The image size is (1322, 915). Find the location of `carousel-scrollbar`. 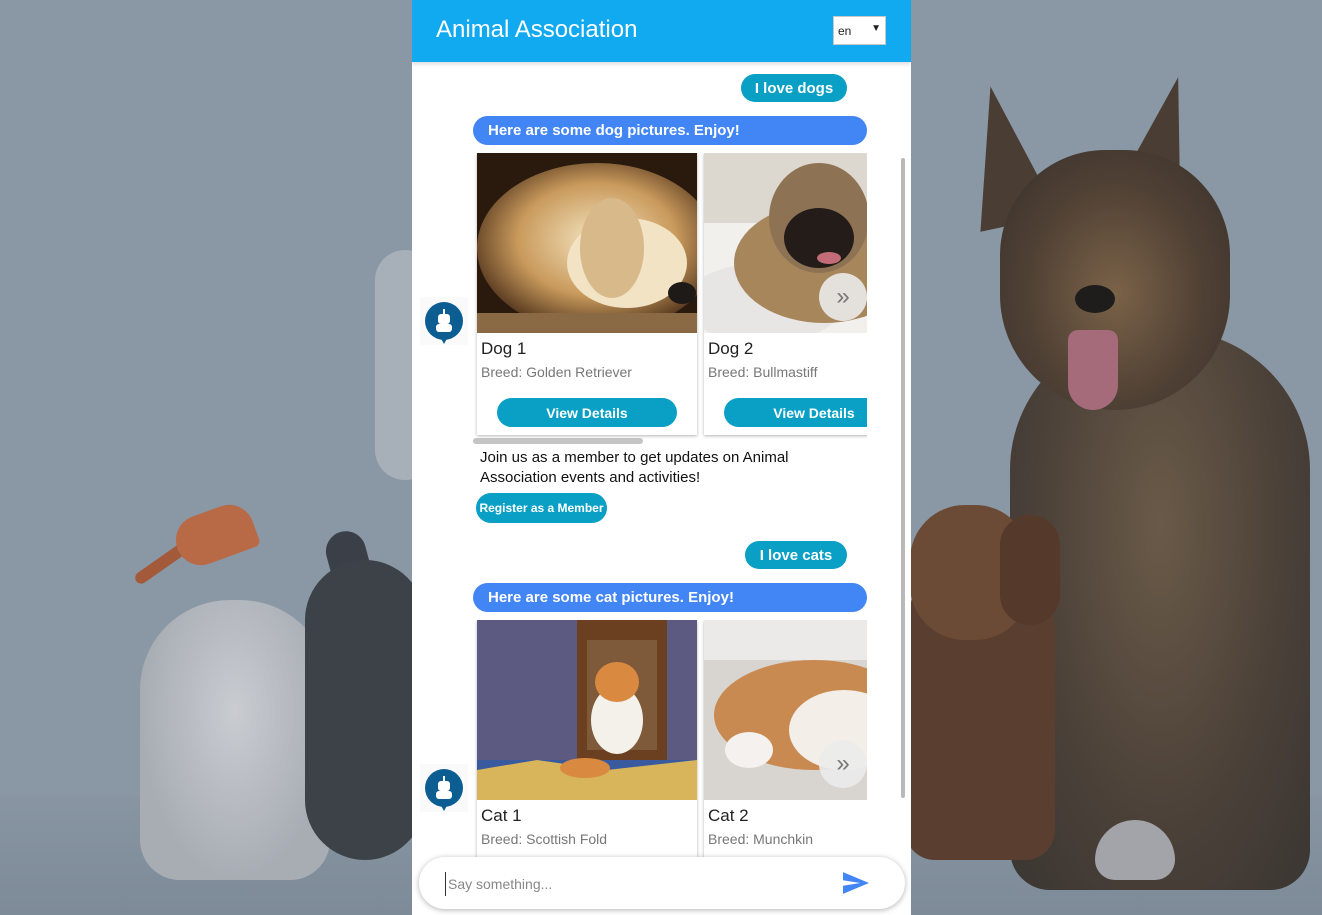

carousel-scrollbar is located at coordinates (558, 441).